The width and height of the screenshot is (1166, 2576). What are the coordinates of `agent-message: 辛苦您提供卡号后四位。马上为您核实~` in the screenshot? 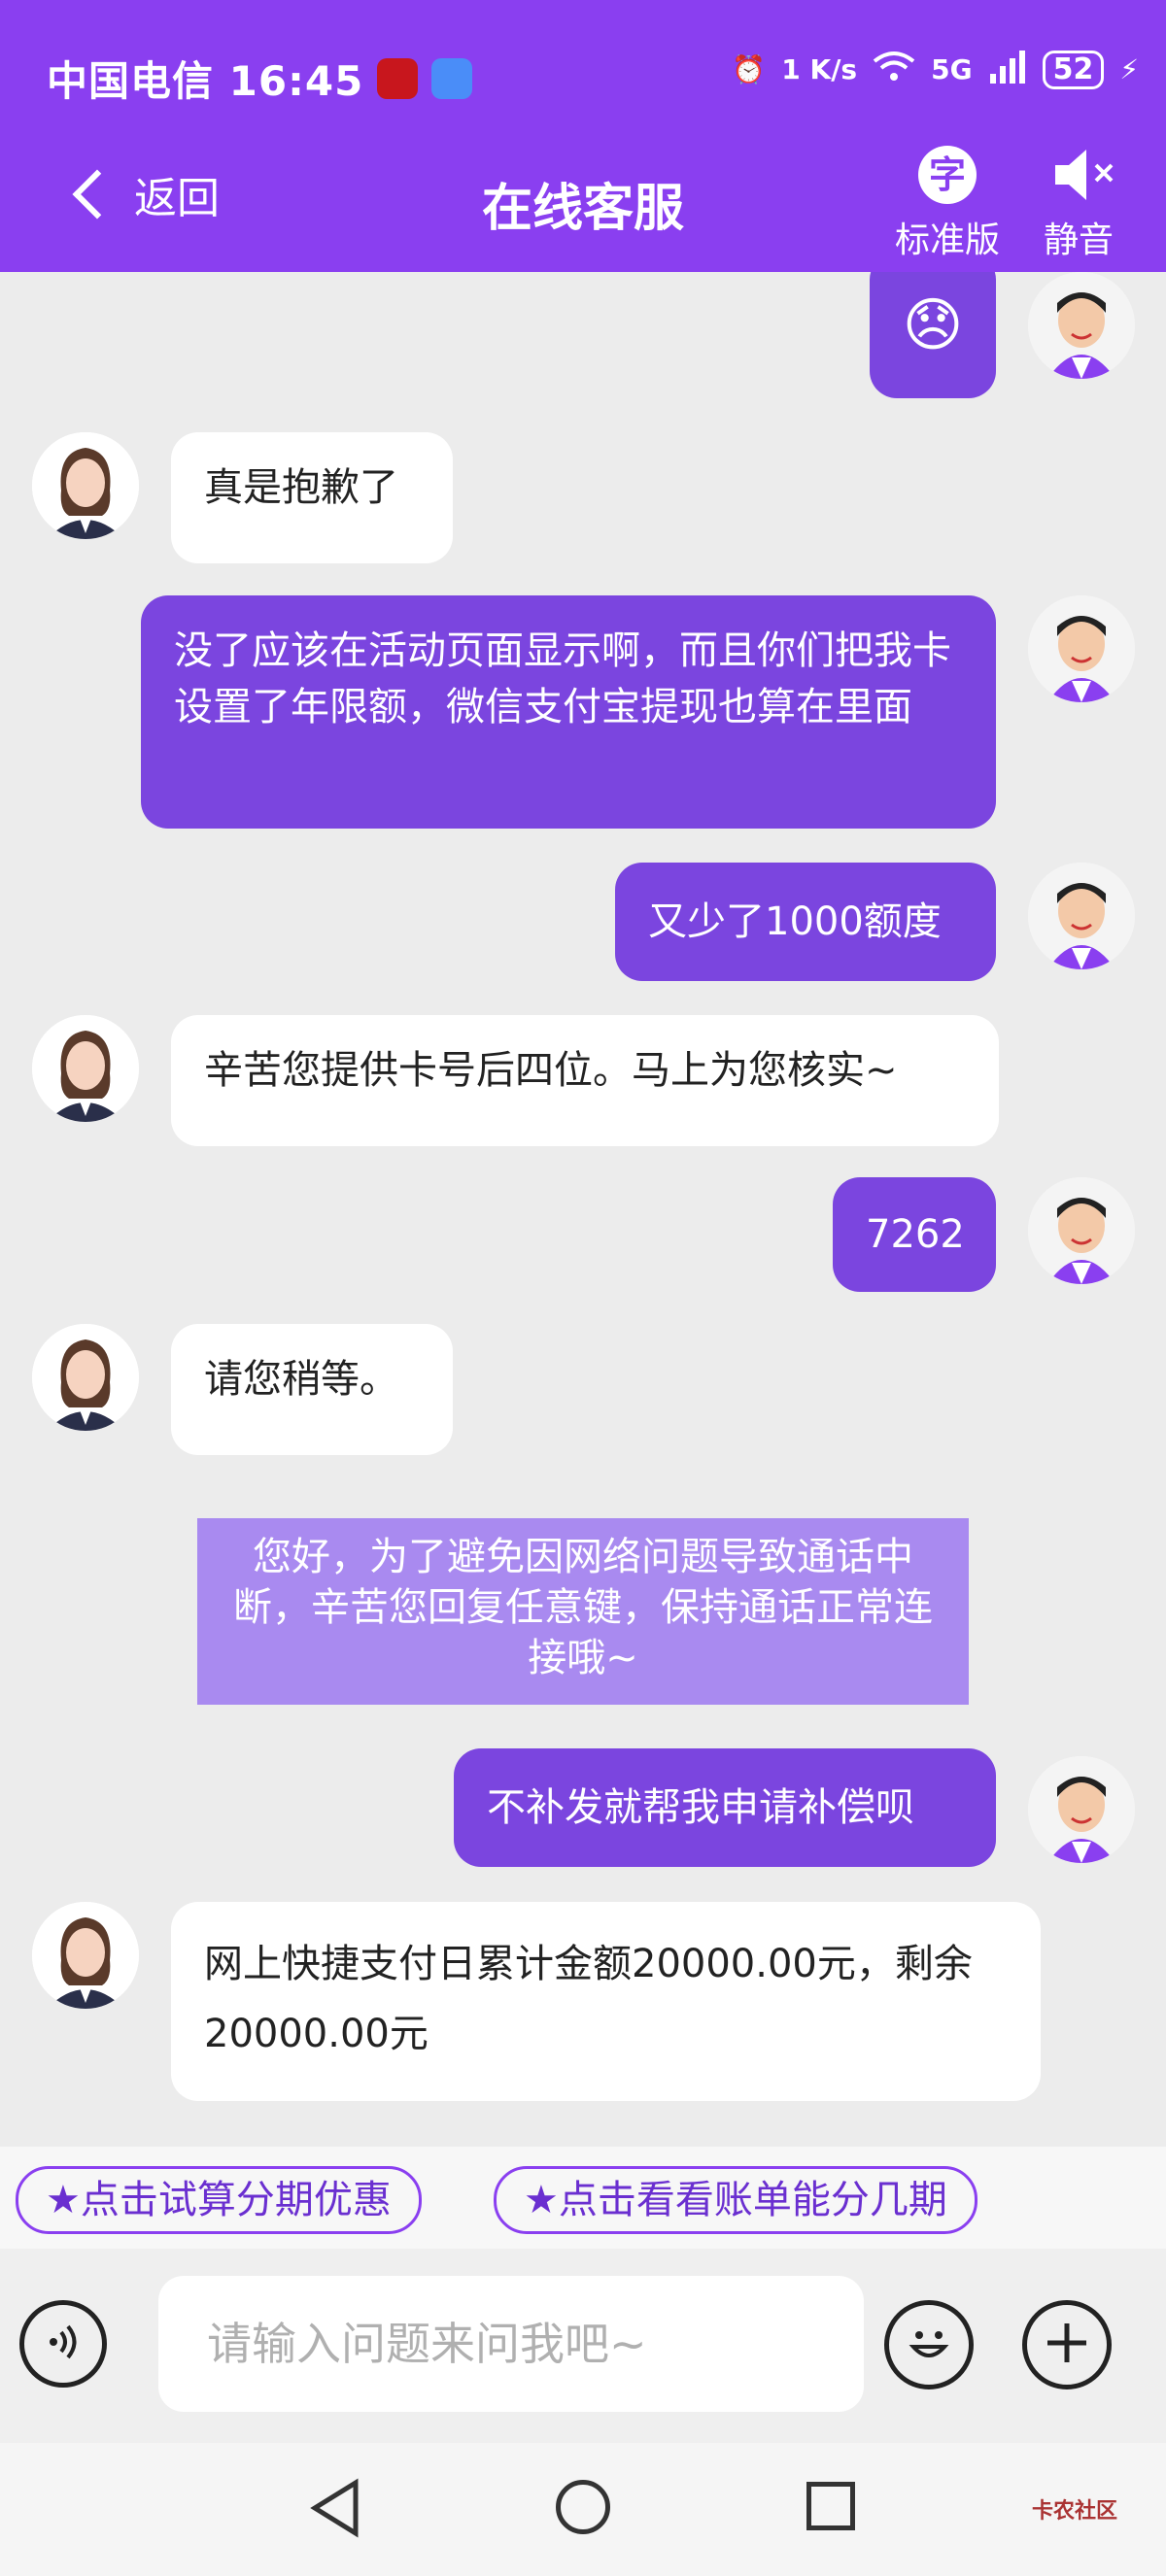 It's located at (585, 1080).